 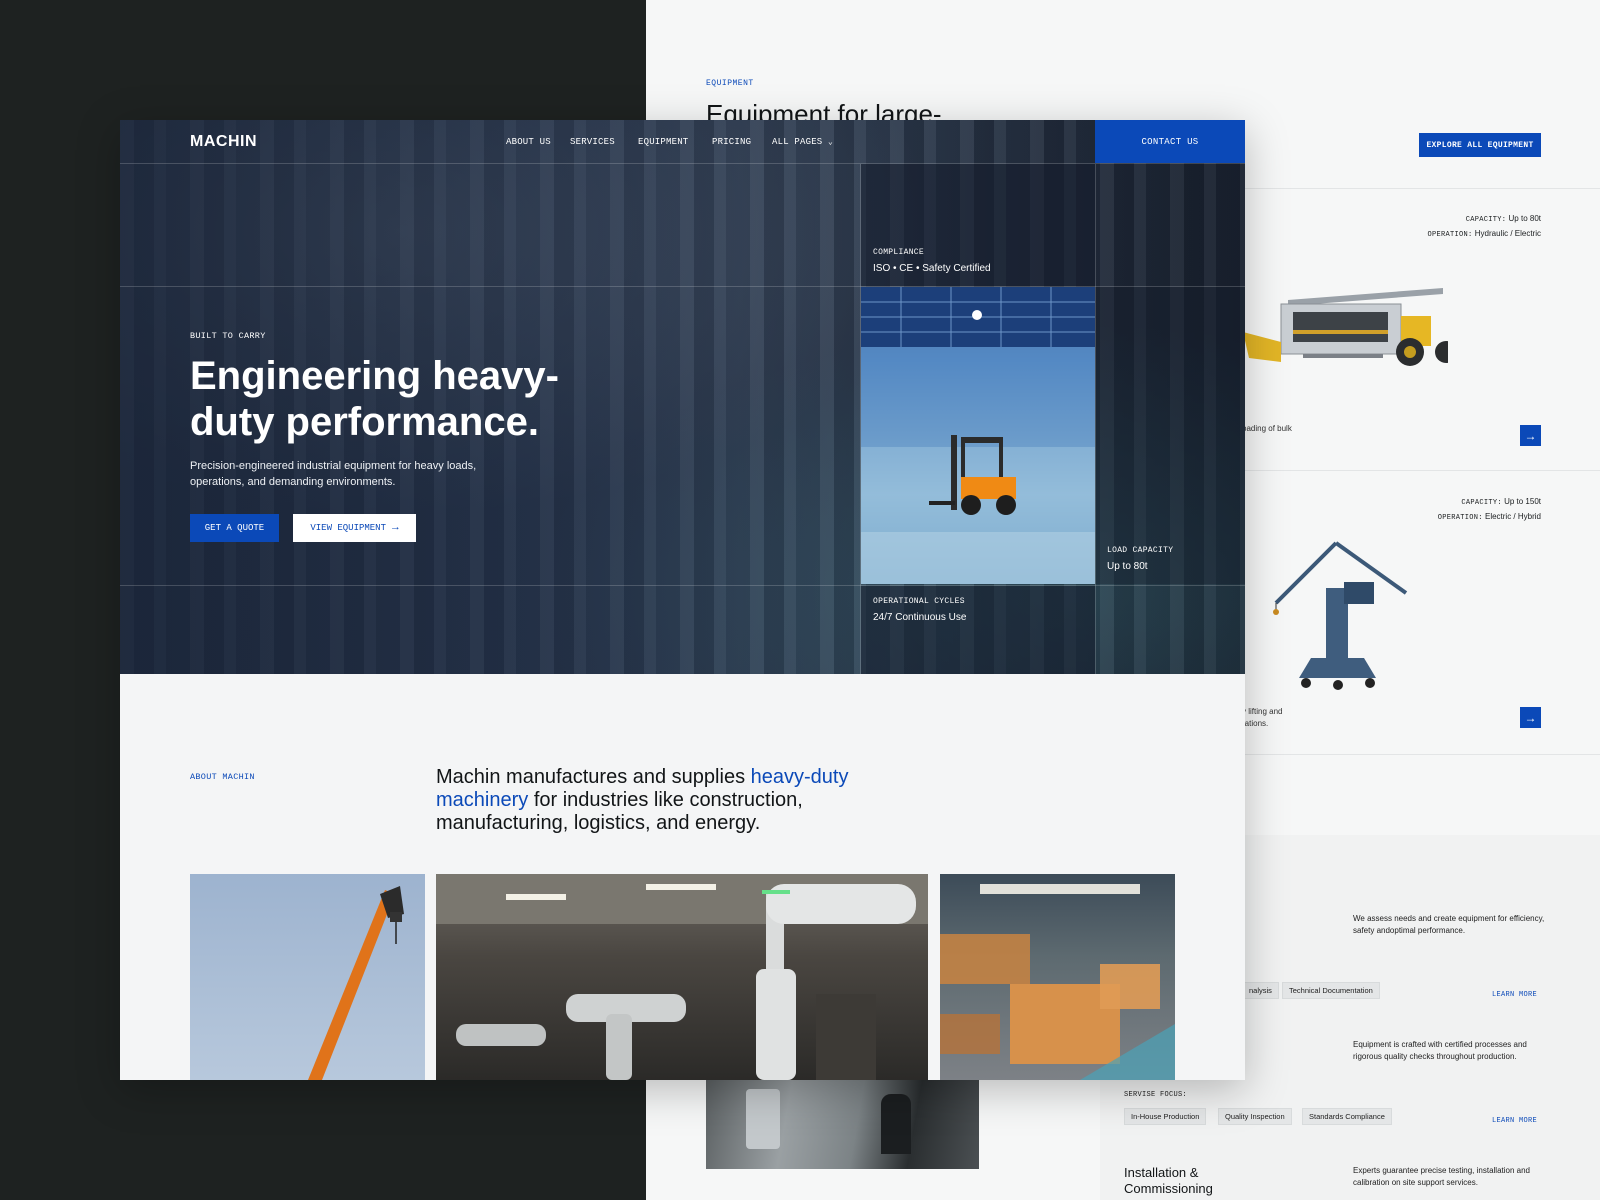 I want to click on crane-illustration, so click(x=356, y=983).